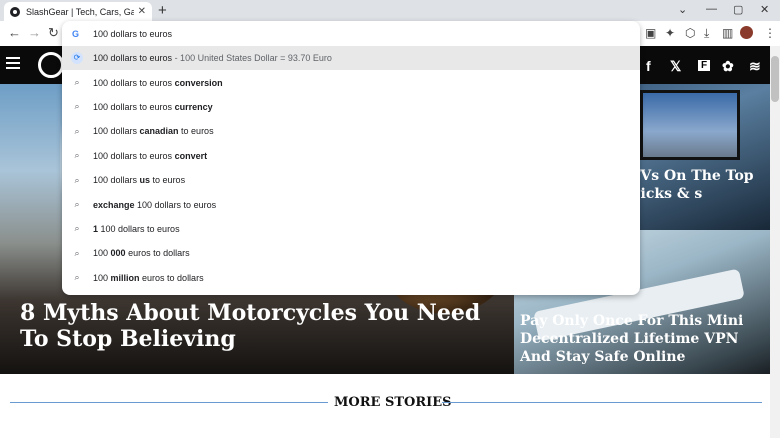  Describe the element at coordinates (351, 33) in the screenshot. I see `omnibox-input: G 100 dollars to euros` at that location.